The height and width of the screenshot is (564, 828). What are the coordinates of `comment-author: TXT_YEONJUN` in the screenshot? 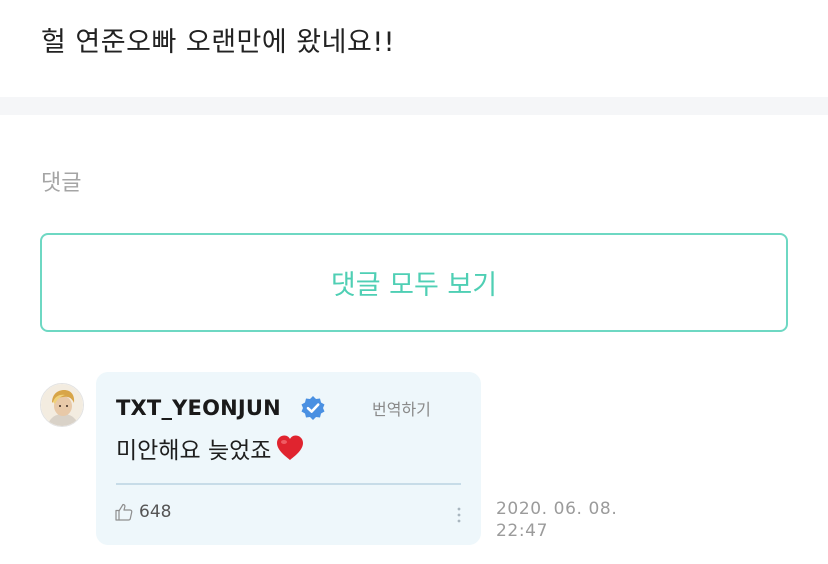 It's located at (198, 408).